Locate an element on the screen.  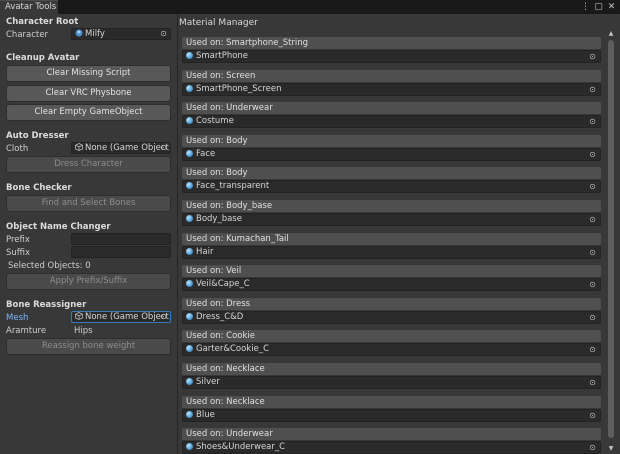
material-name: Shoes&Underwear_C is located at coordinates (241, 447).